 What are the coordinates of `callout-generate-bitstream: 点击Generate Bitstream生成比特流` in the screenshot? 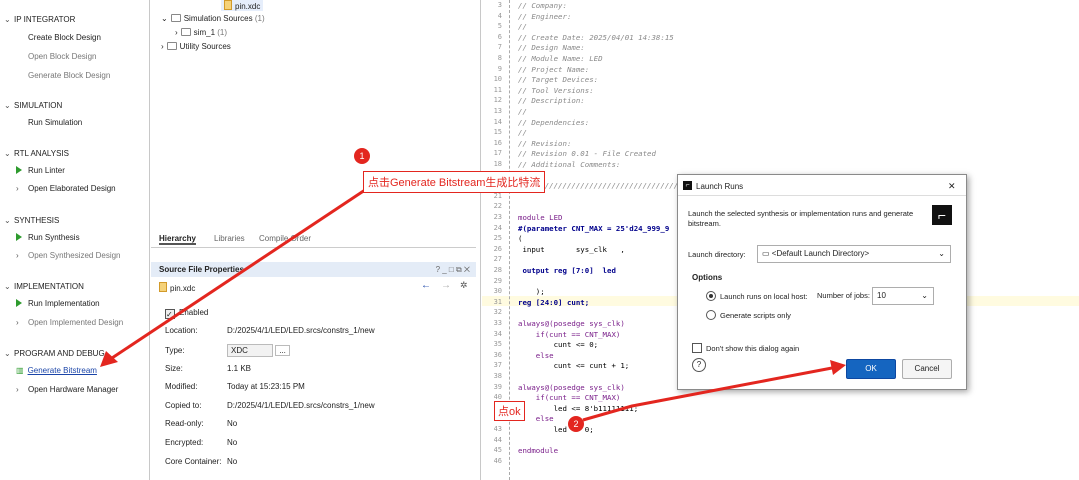 It's located at (454, 182).